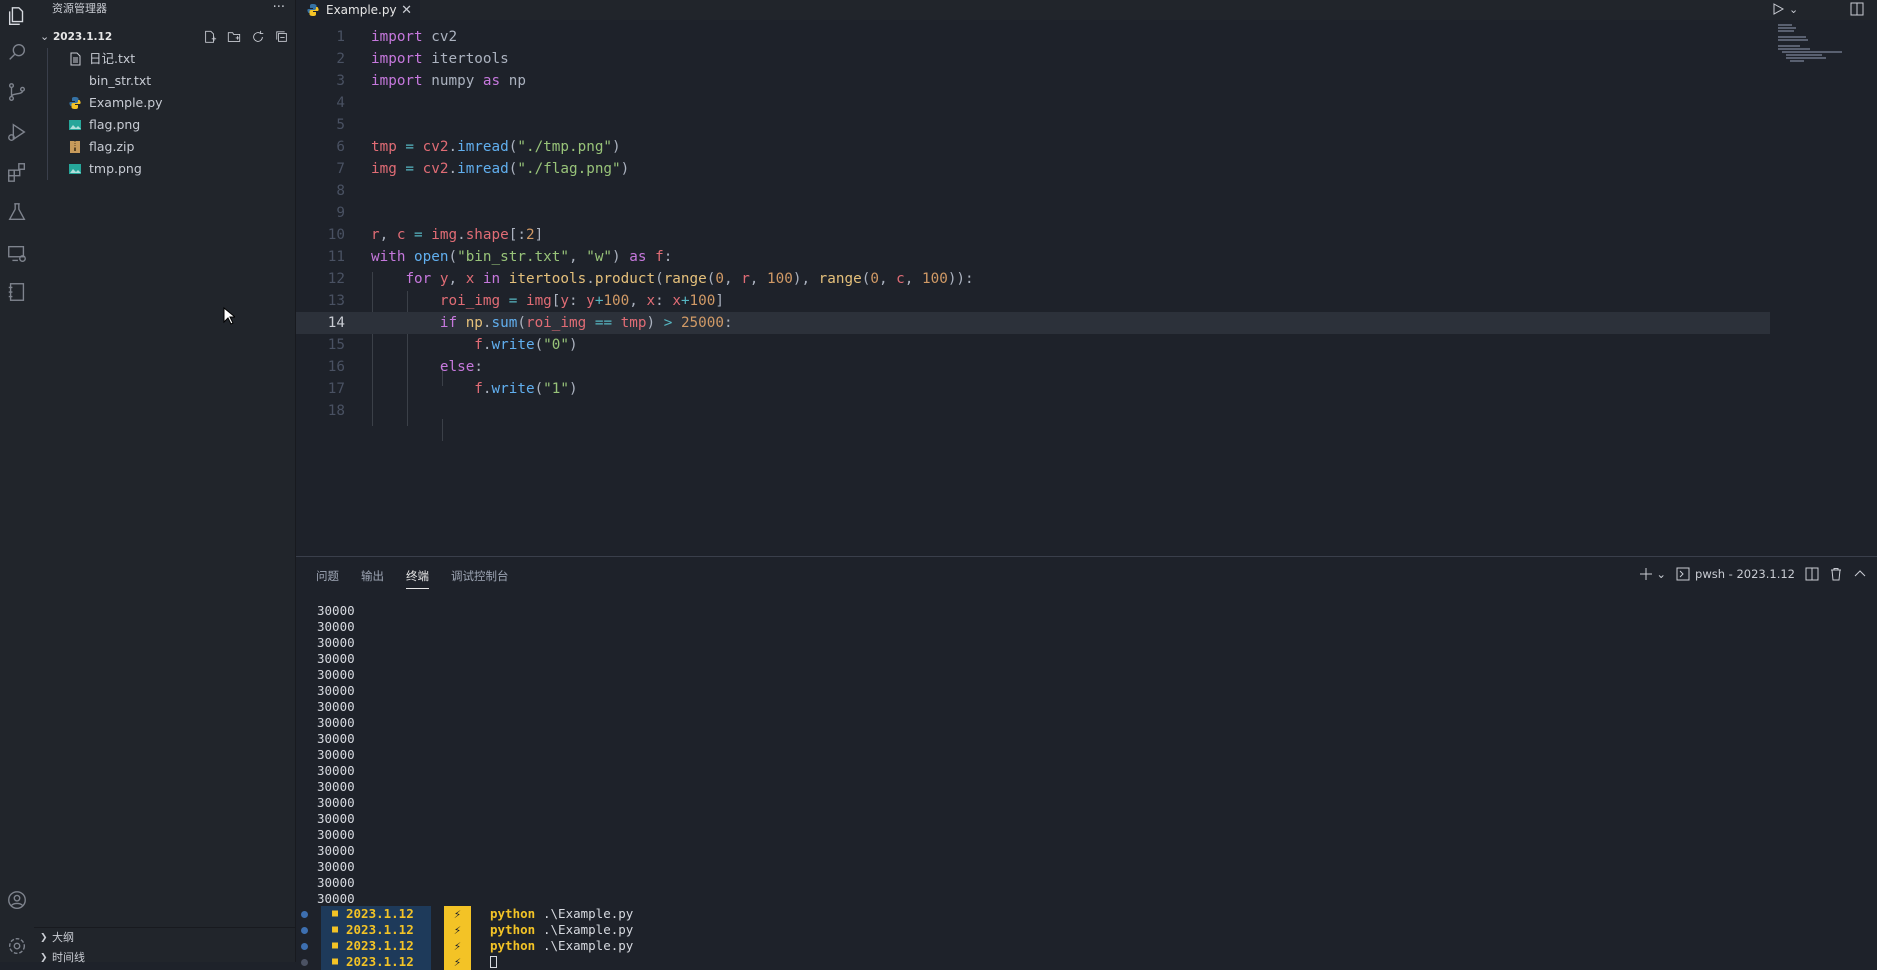  I want to click on code-line: 9, so click(1033, 213).